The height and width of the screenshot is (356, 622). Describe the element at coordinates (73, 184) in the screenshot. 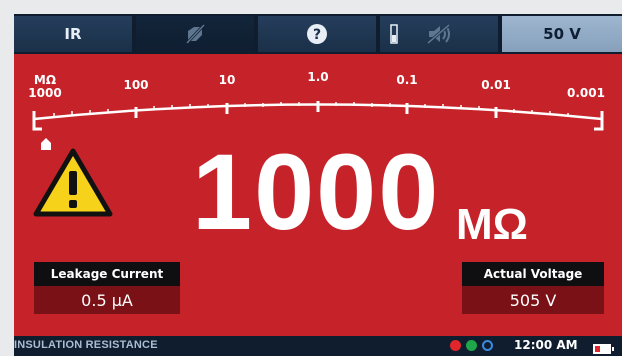

I see `warning-triangle-icon` at that location.